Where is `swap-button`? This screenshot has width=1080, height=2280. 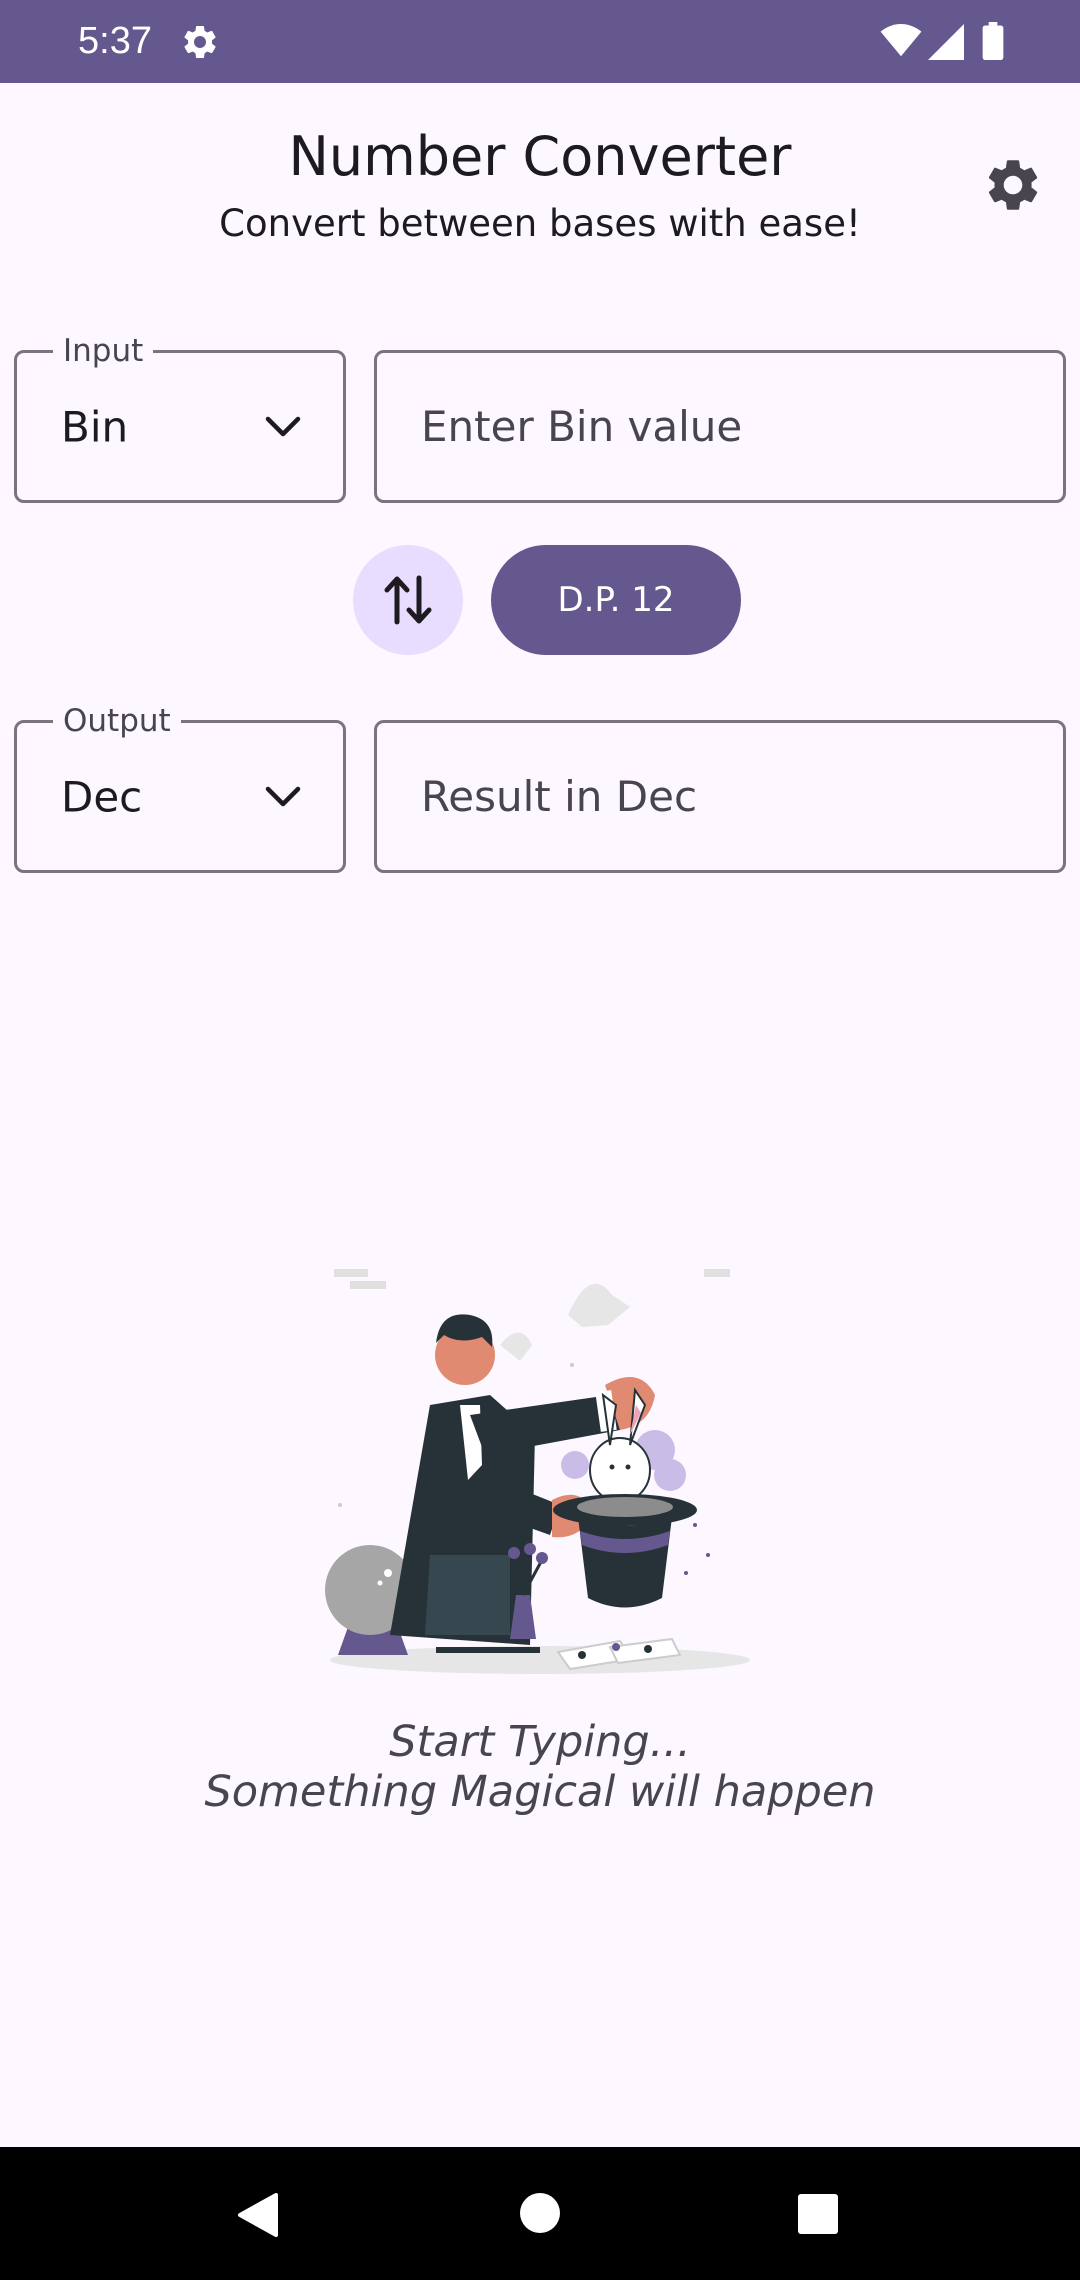
swap-button is located at coordinates (408, 600).